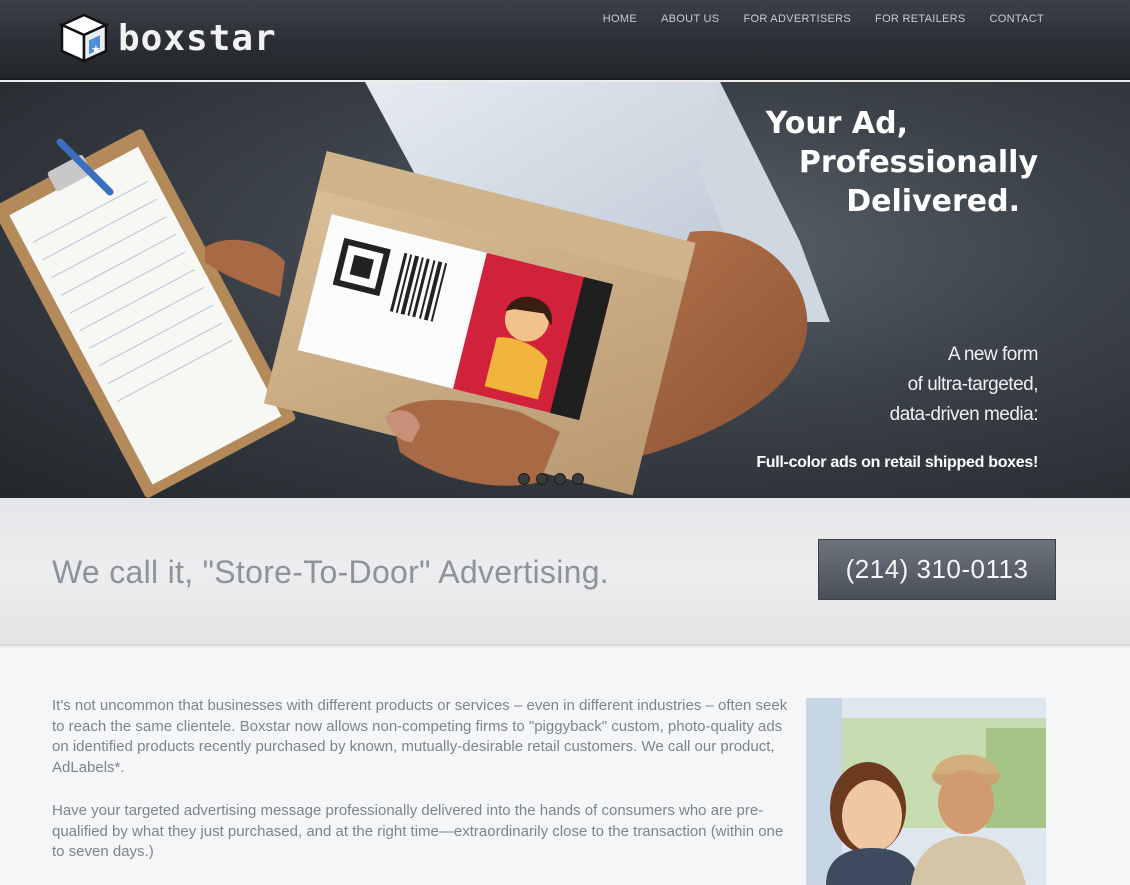  What do you see at coordinates (926, 791) in the screenshot?
I see `couple-delivery-photo` at bounding box center [926, 791].